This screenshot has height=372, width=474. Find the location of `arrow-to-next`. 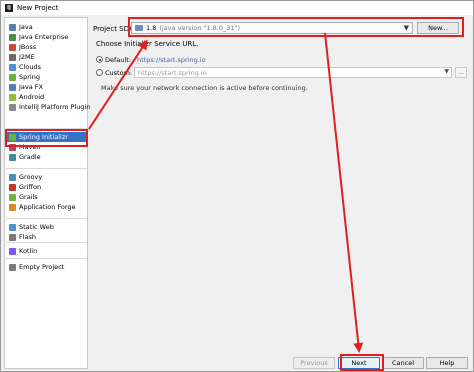

arrow-to-next is located at coordinates (344, 192).